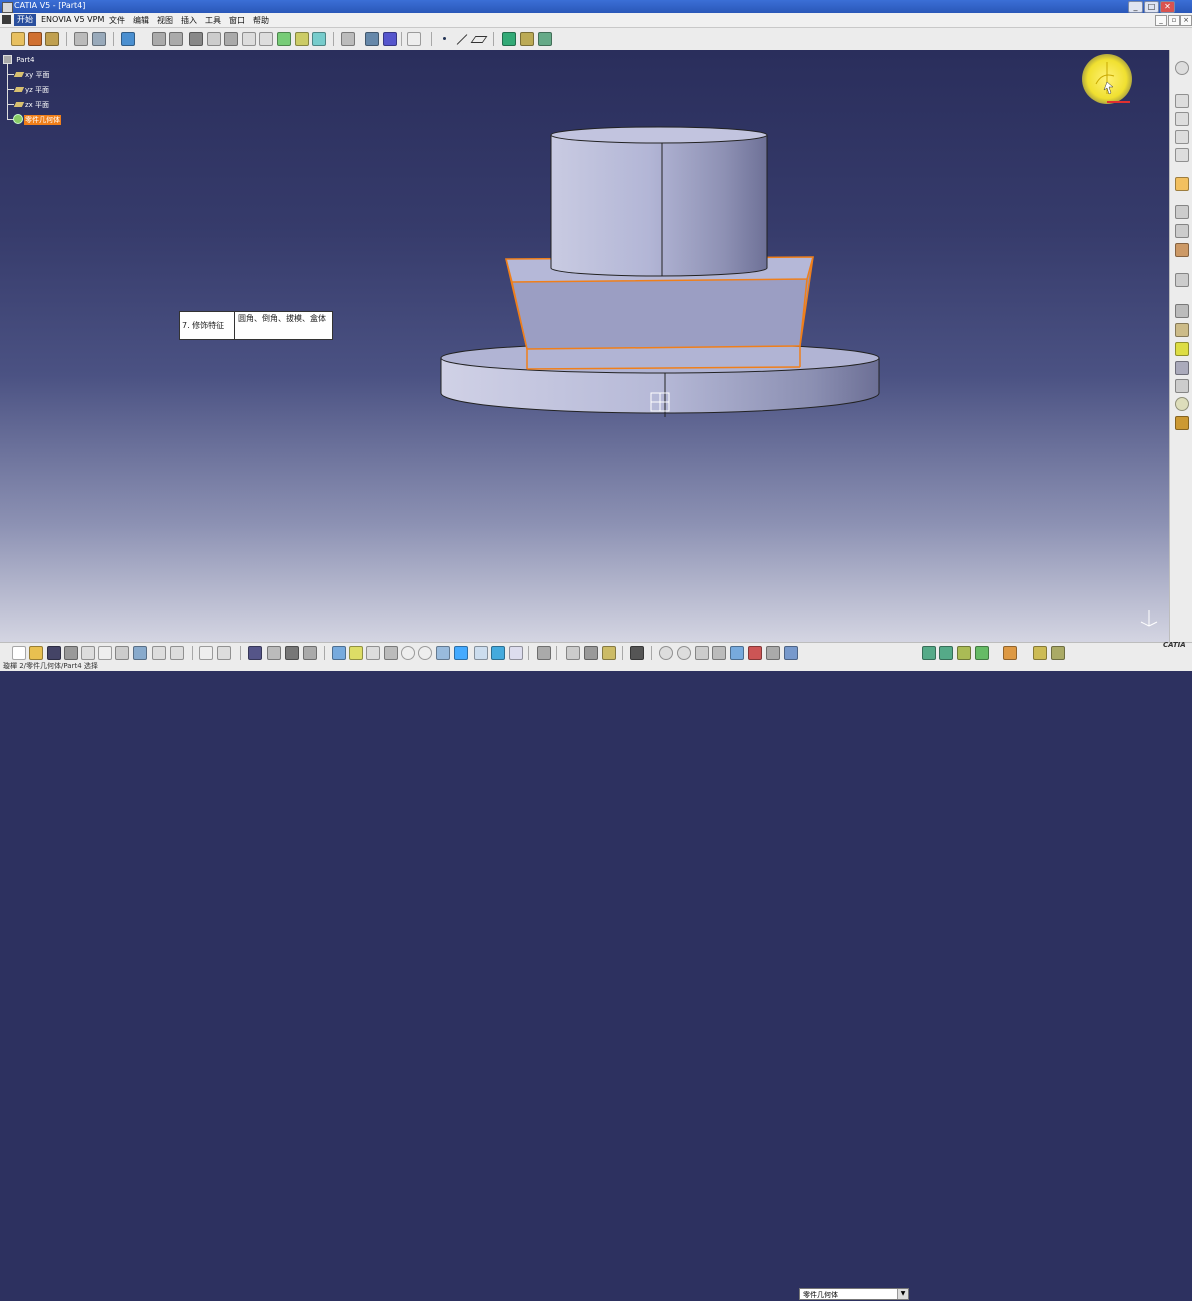 The height and width of the screenshot is (1301, 1192). Describe the element at coordinates (231, 39) in the screenshot. I see `loft-icon` at that location.